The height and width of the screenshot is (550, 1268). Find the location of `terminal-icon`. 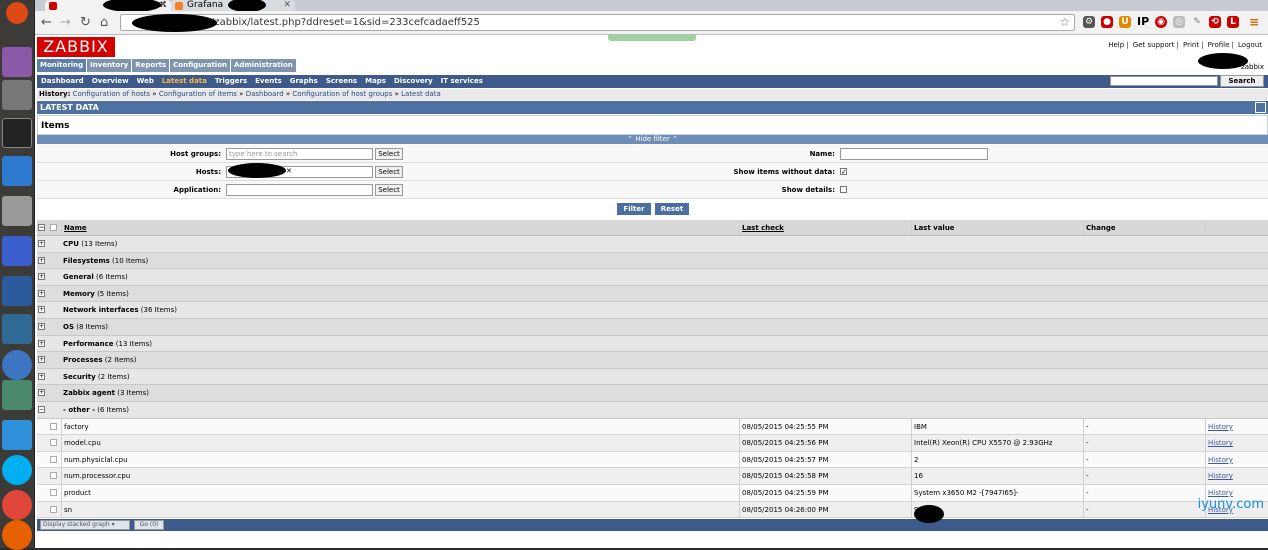

terminal-icon is located at coordinates (17, 133).